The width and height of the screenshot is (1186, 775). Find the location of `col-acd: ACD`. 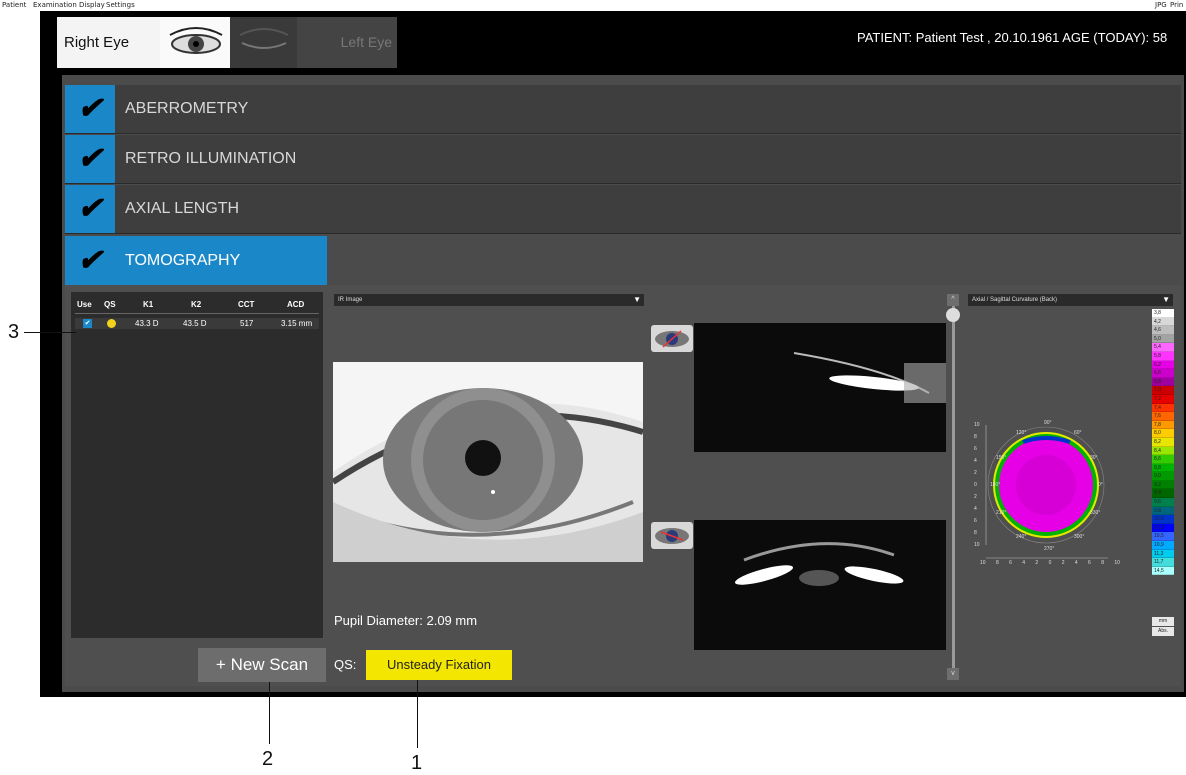

col-acd: ACD is located at coordinates (296, 304).